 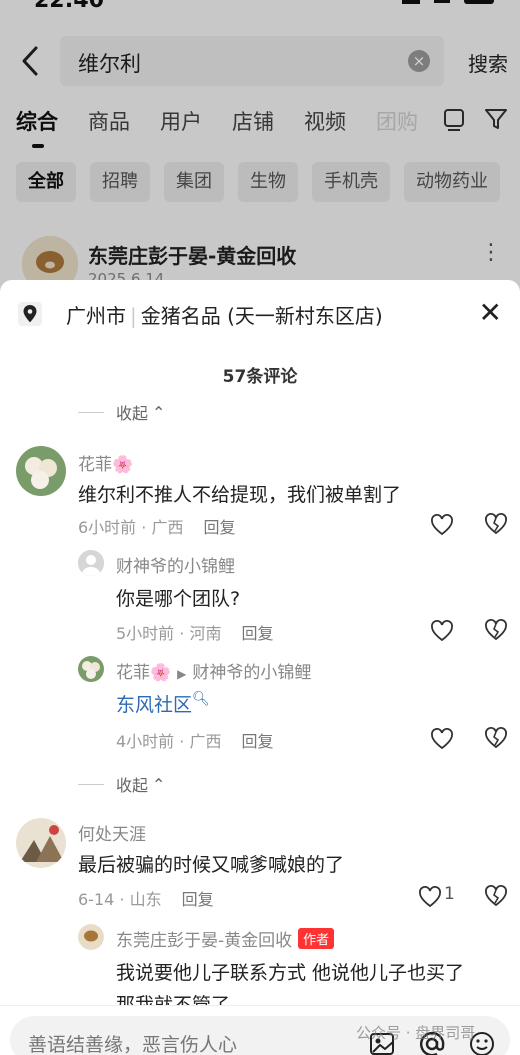 I want to click on watermark: 公众号 · 盘界司哥, so click(x=416, y=1033).